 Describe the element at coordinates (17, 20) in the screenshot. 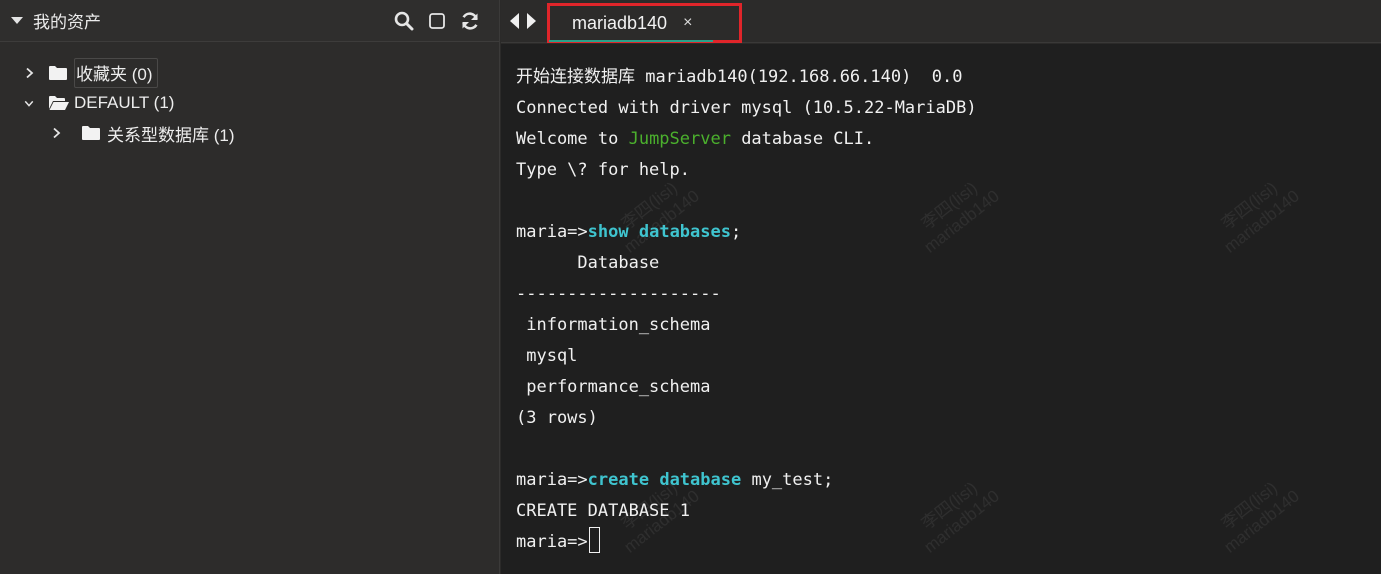

I see `collapse-caret-icon` at that location.